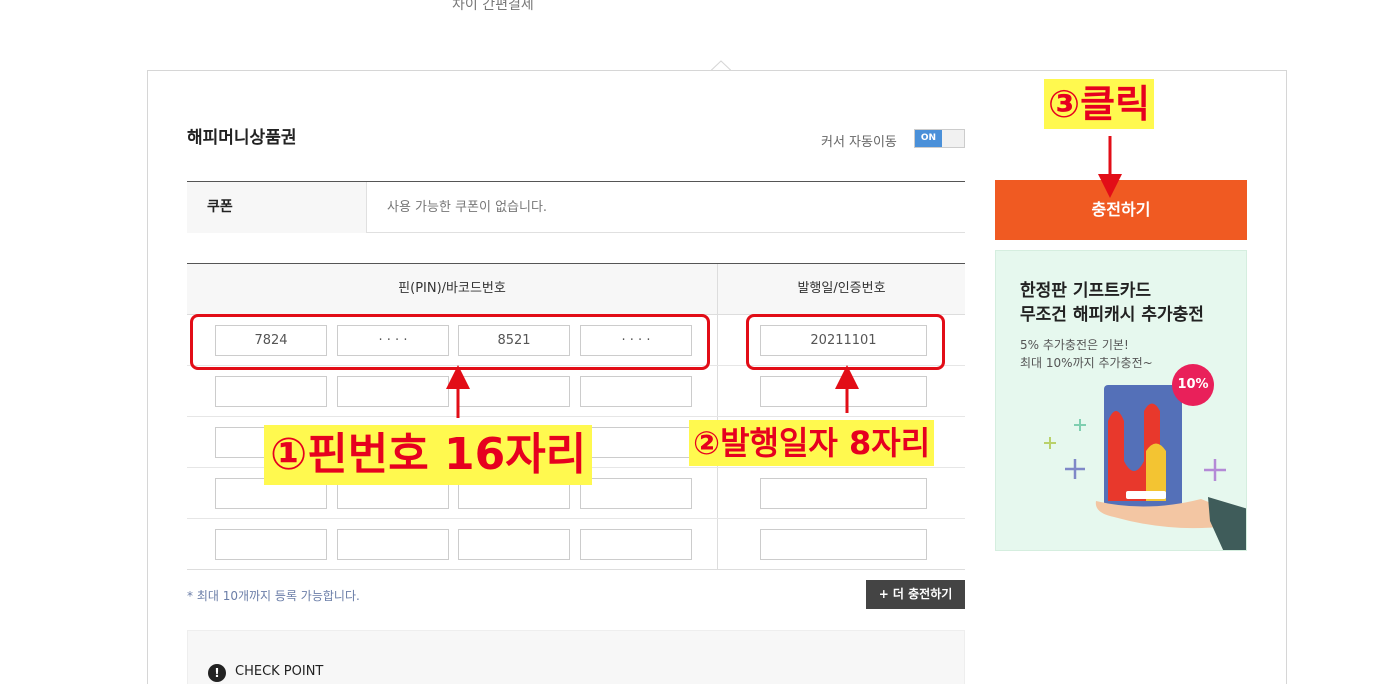  I want to click on add-more-button: + 더 충전하기, so click(915, 594).